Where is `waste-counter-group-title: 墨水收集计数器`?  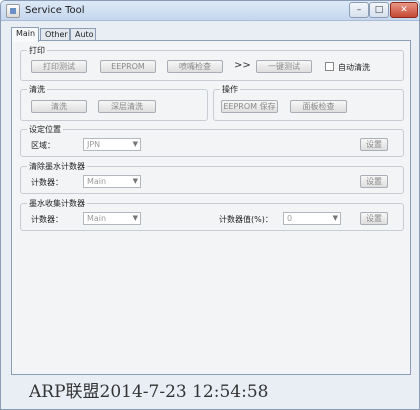
waste-counter-group-title: 墨水收集计数器 is located at coordinates (57, 203).